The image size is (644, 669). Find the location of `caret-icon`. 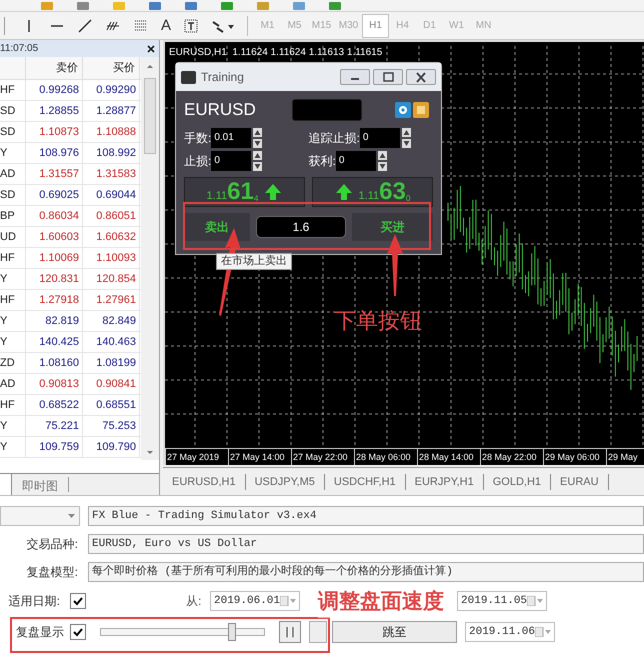

caret-icon is located at coordinates (71, 516).